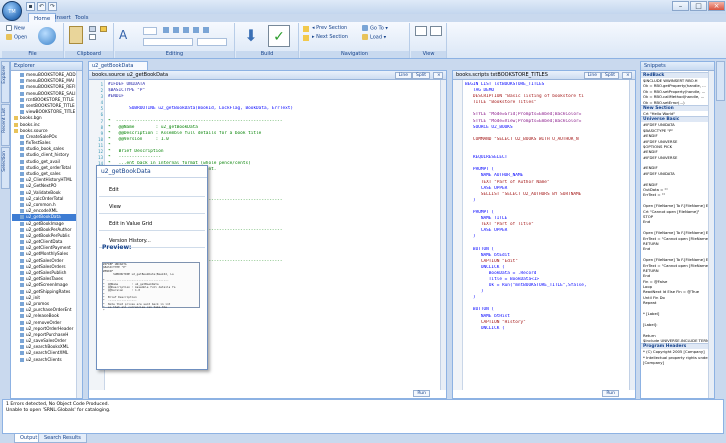 The image size is (726, 443). What do you see at coordinates (627, 75) in the screenshot?
I see `editor-right-close-button: ×` at bounding box center [627, 75].